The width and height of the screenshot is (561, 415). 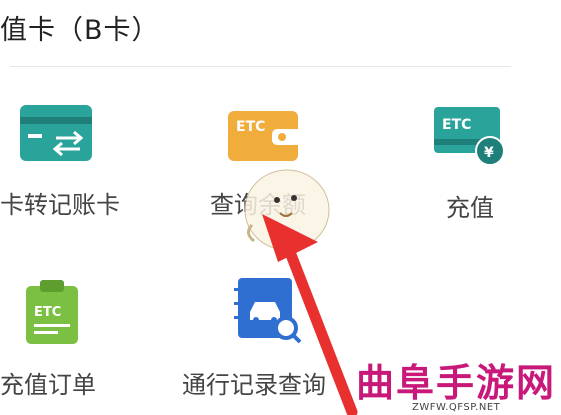 What do you see at coordinates (456, 407) in the screenshot?
I see `watermark-url: ZWFW.QFSP.NET` at bounding box center [456, 407].